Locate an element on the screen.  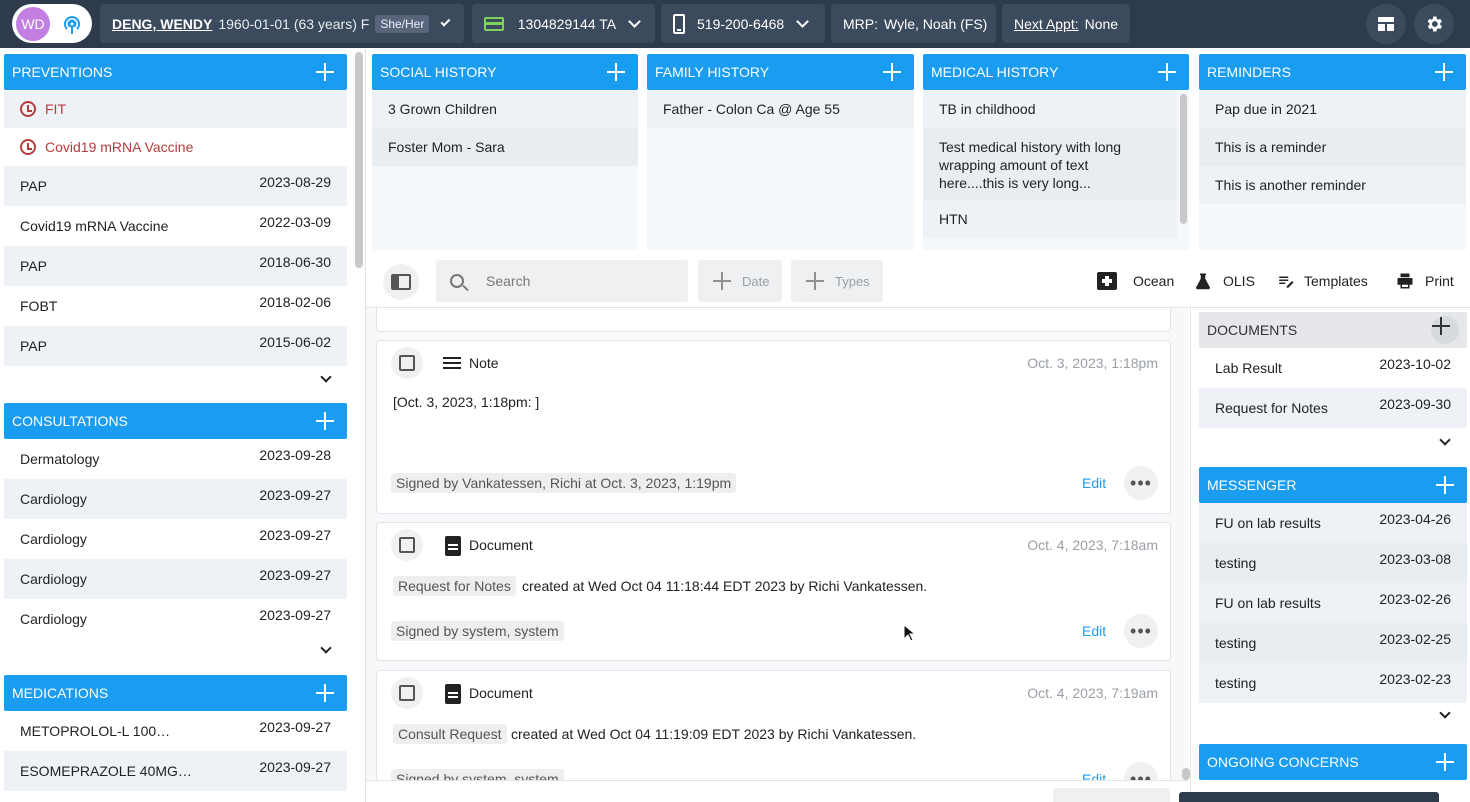
prevention-label: FOBT is located at coordinates (39, 306).